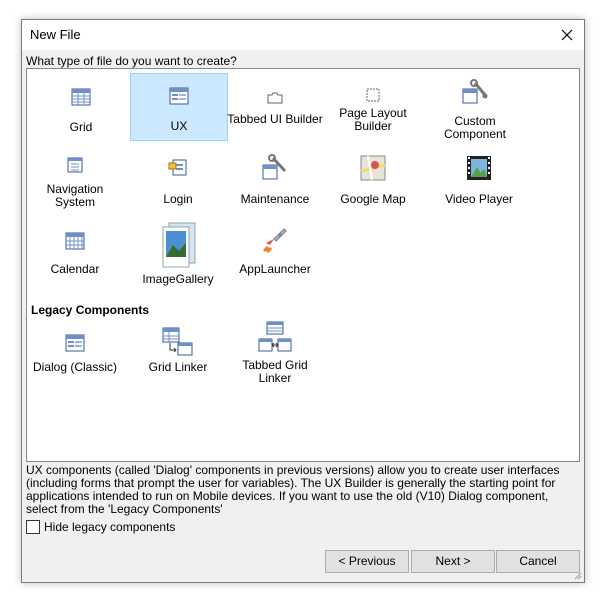 The image size is (601, 604). What do you see at coordinates (373, 95) in the screenshot?
I see `page-layout-builder-icon` at bounding box center [373, 95].